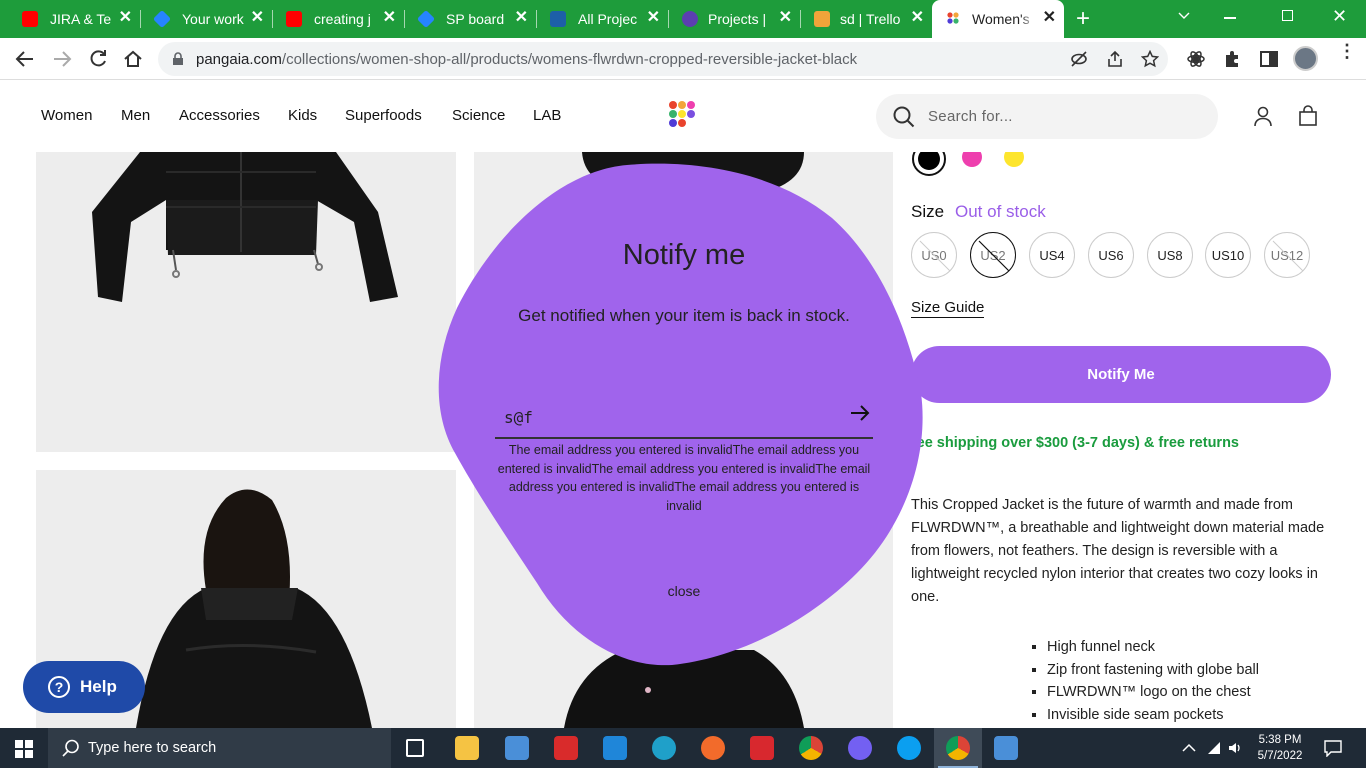 This screenshot has height=768, width=1366. I want to click on skype-icon, so click(909, 748).